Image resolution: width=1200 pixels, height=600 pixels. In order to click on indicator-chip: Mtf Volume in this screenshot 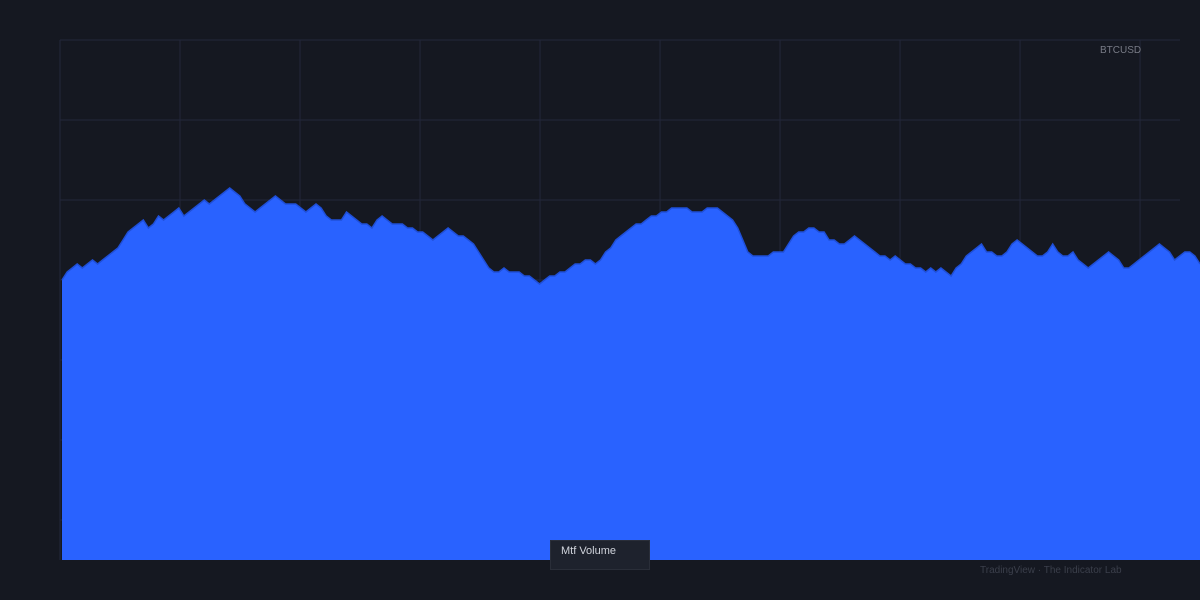, I will do `click(600, 555)`.